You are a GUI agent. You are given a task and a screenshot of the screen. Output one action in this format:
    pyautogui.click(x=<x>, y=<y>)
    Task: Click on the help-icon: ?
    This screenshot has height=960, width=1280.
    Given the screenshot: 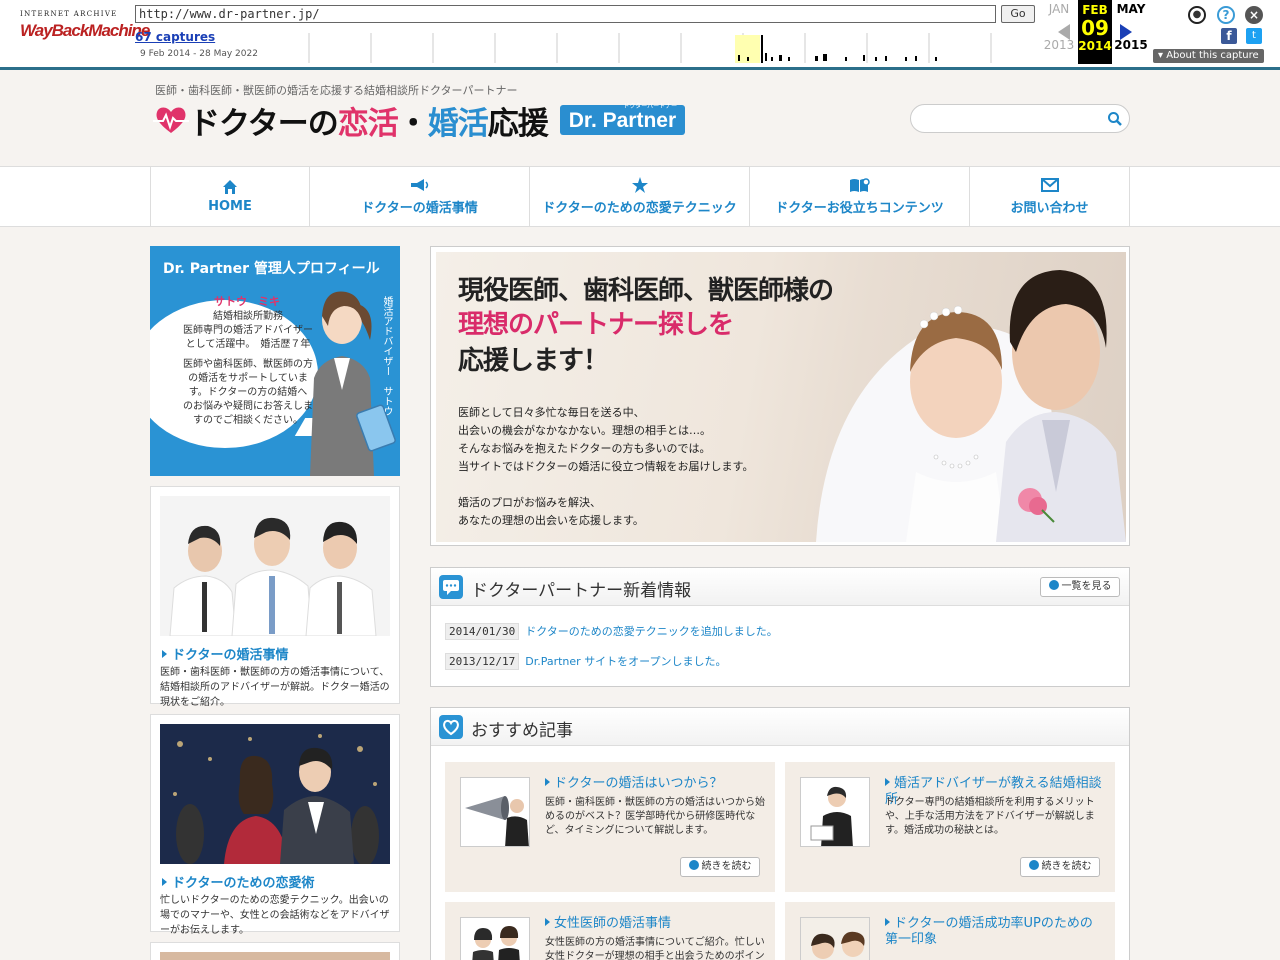 What is the action you would take?
    pyautogui.click(x=1226, y=15)
    